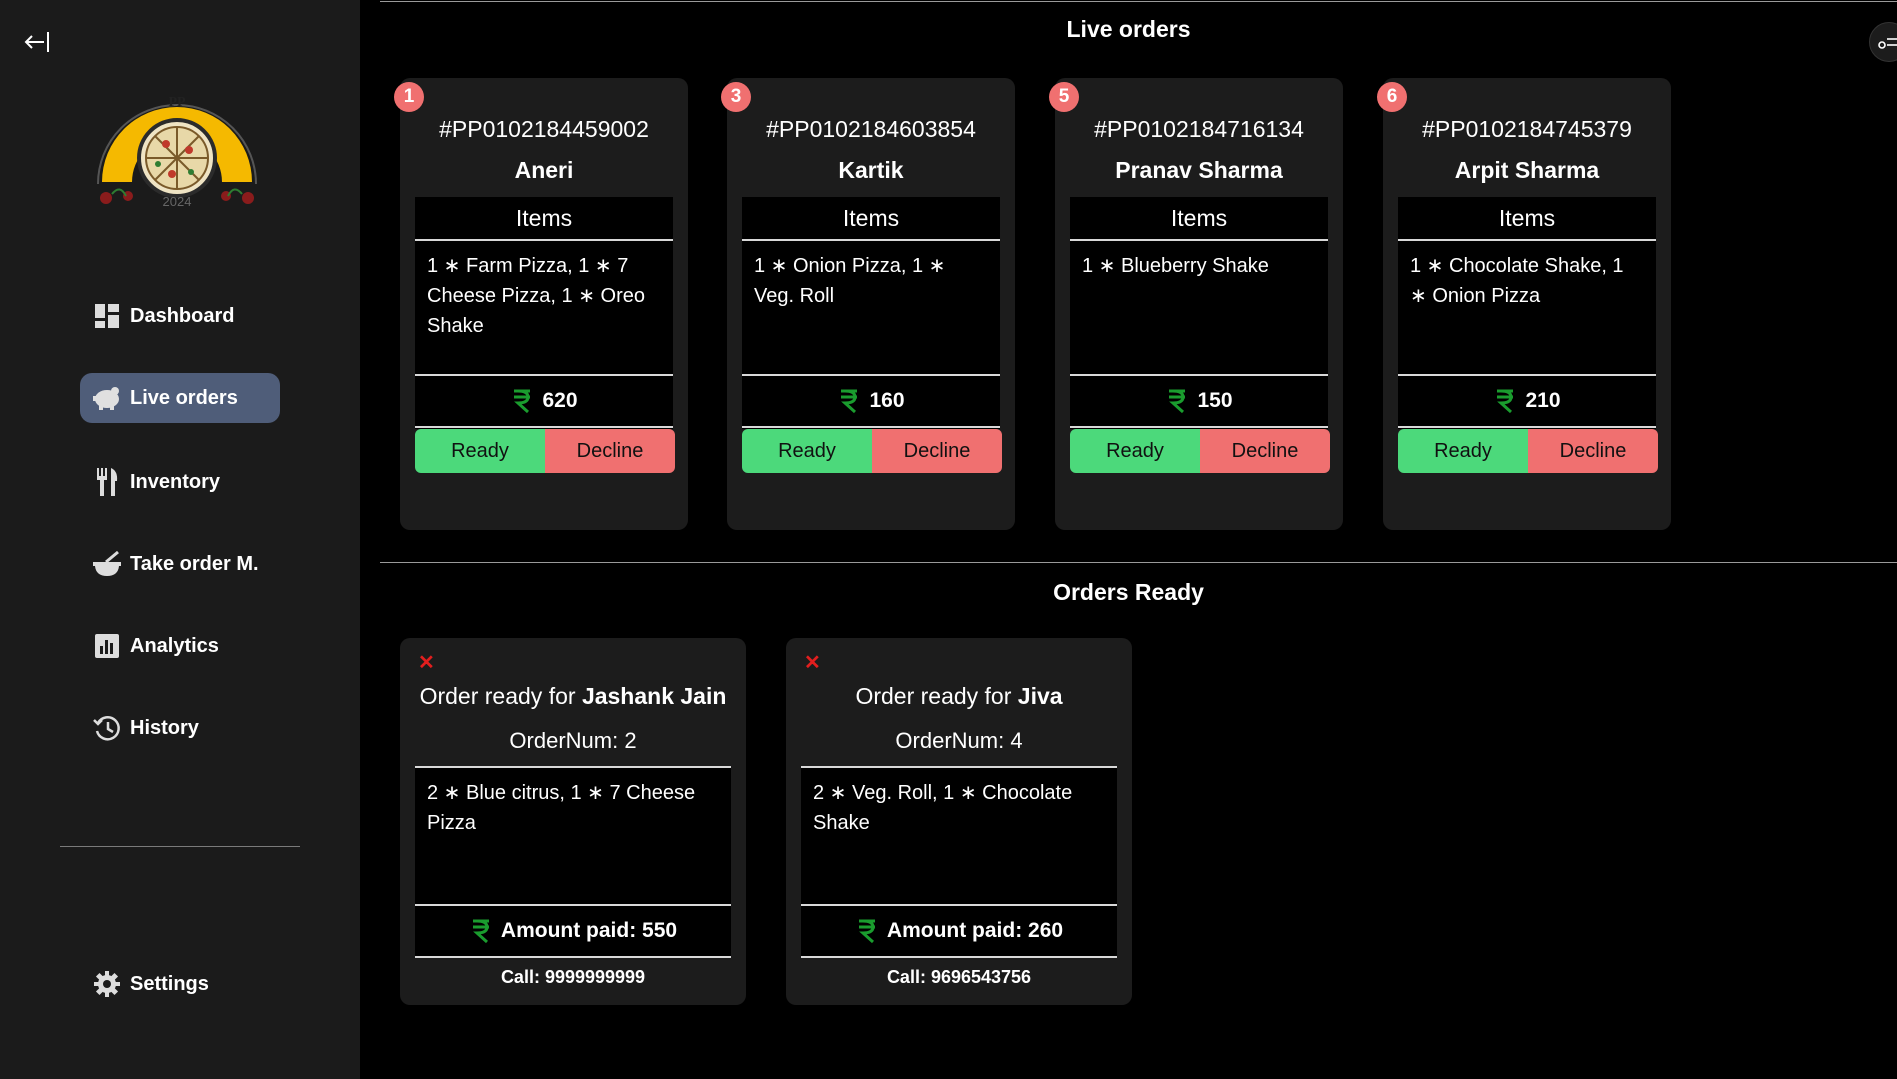  I want to click on sidebar-item-analytics: Analytics, so click(180, 646).